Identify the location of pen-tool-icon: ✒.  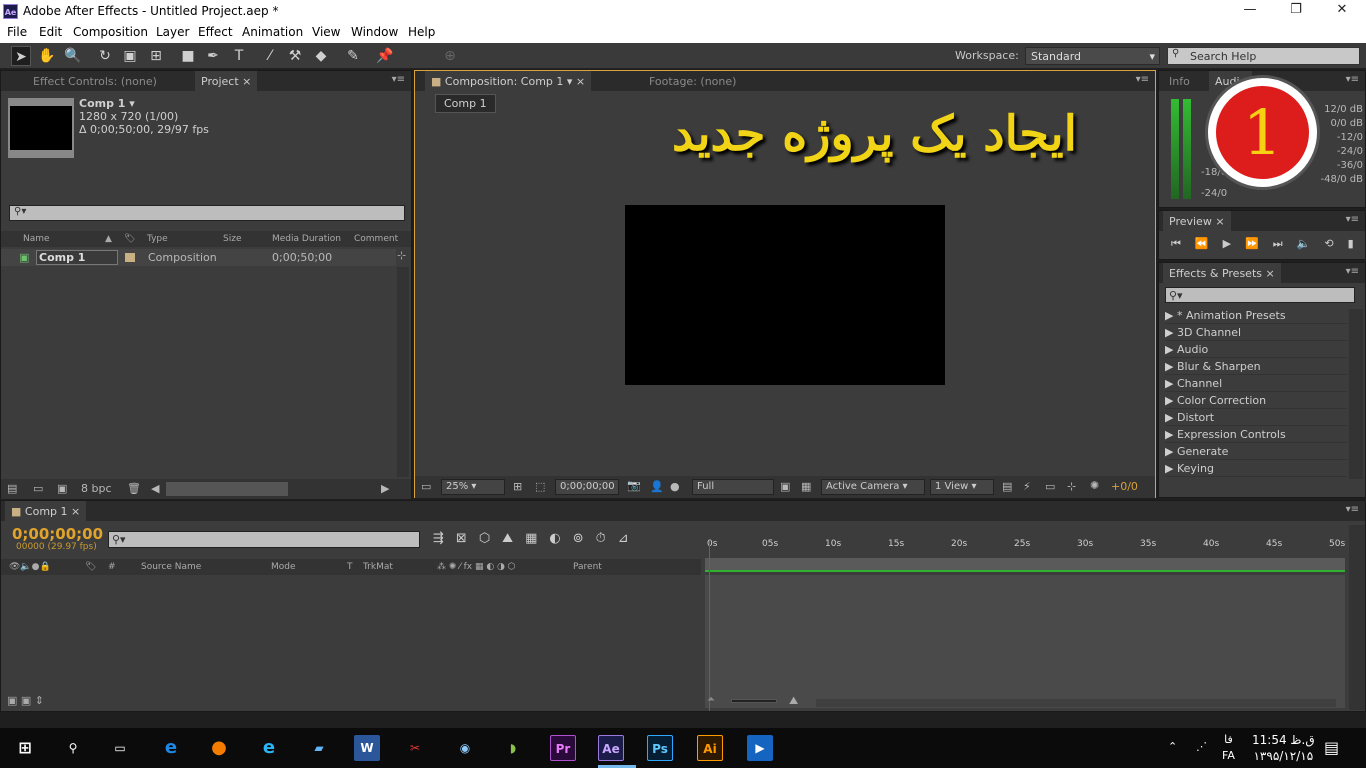
(213, 56).